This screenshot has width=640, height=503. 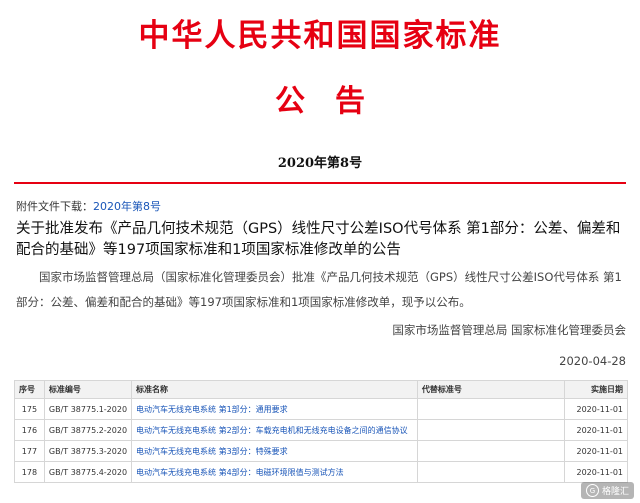 I want to click on attachment-line: 附件文件下载：2020年第8号, so click(x=88, y=206).